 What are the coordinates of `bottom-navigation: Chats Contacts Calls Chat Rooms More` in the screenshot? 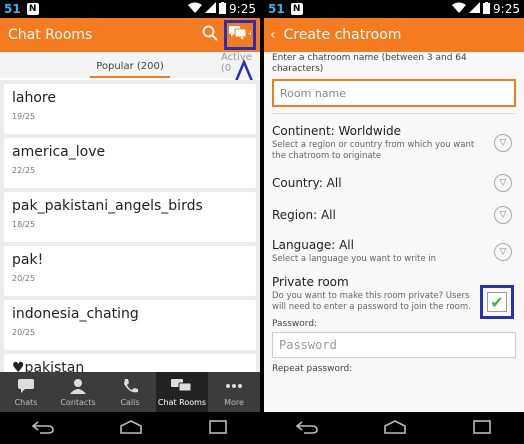 It's located at (130, 392).